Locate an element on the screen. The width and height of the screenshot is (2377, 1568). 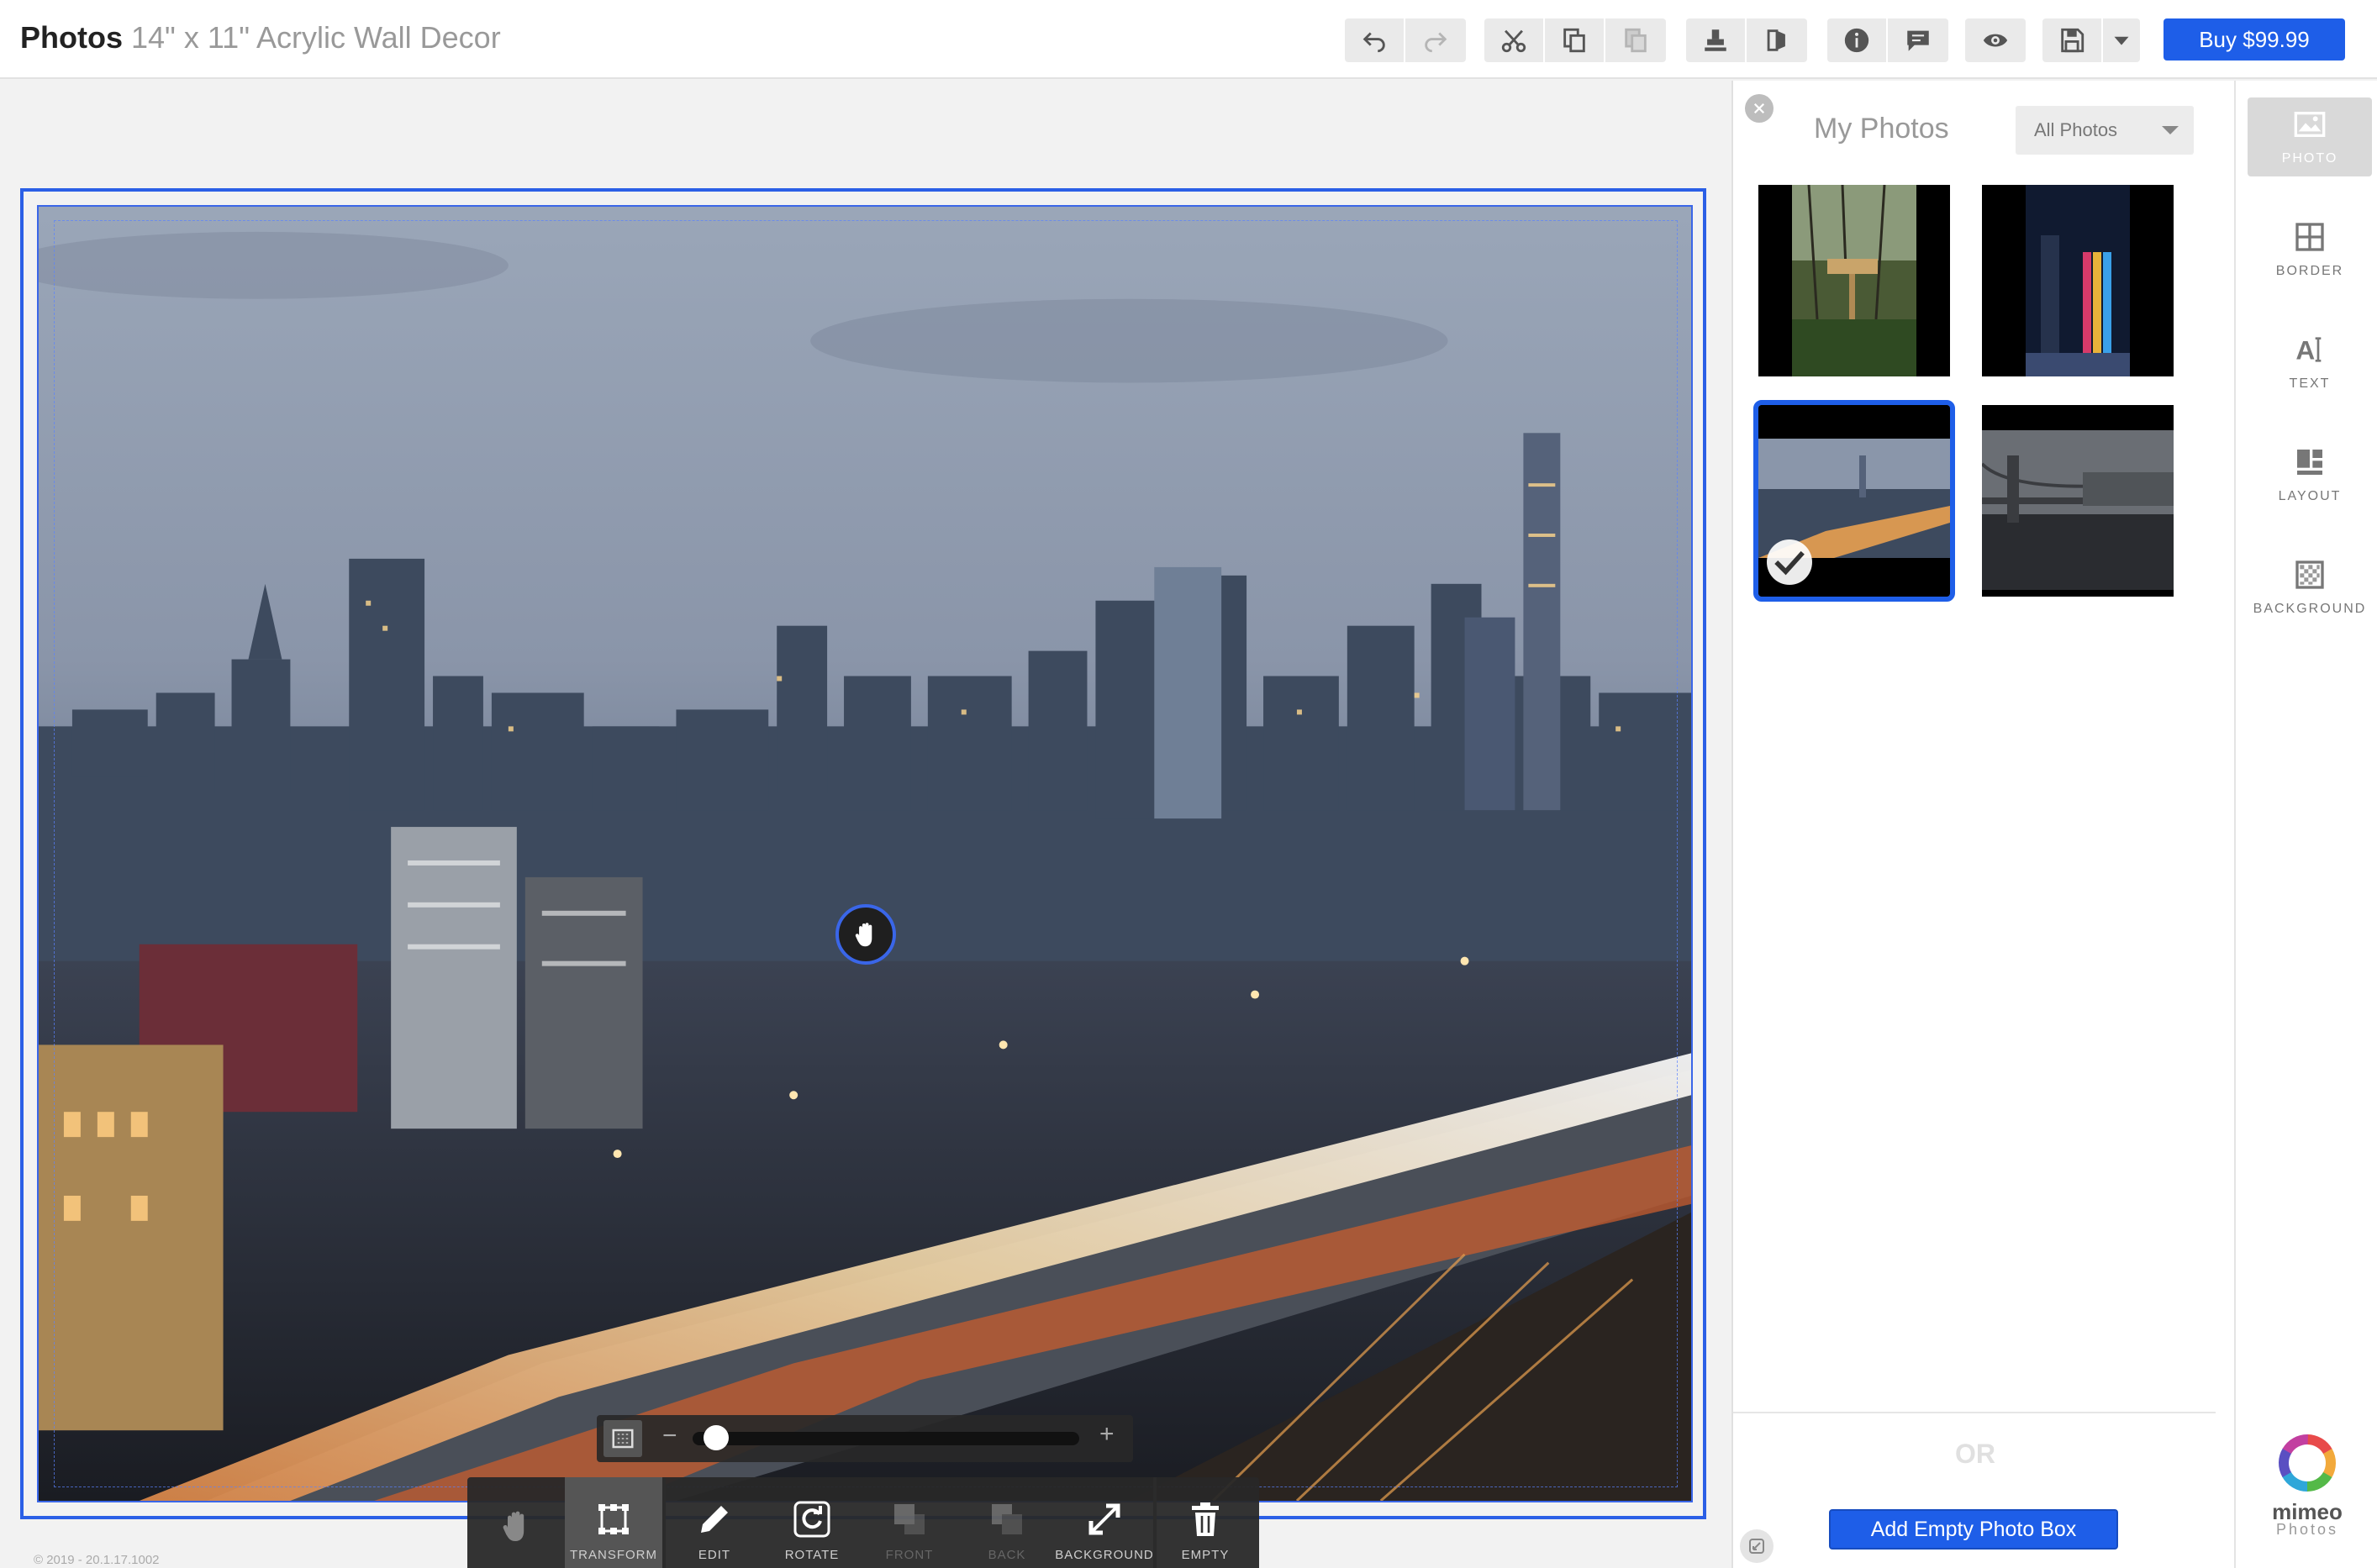
clipboard-group is located at coordinates (1575, 40).